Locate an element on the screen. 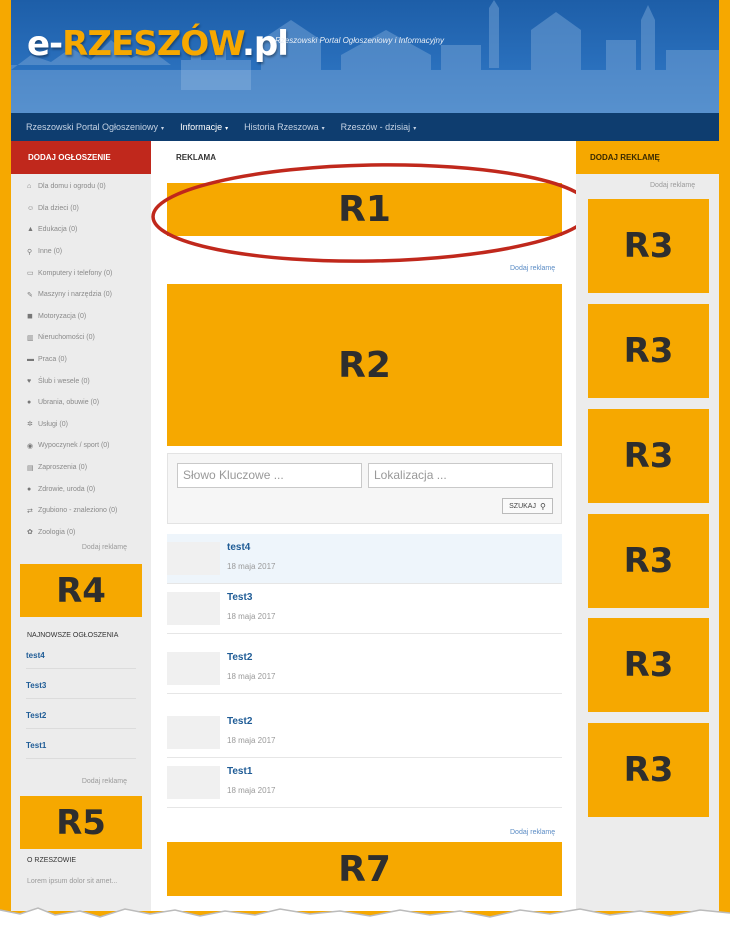 This screenshot has height=947, width=730. nav-label: Informacje is located at coordinates (201, 127).